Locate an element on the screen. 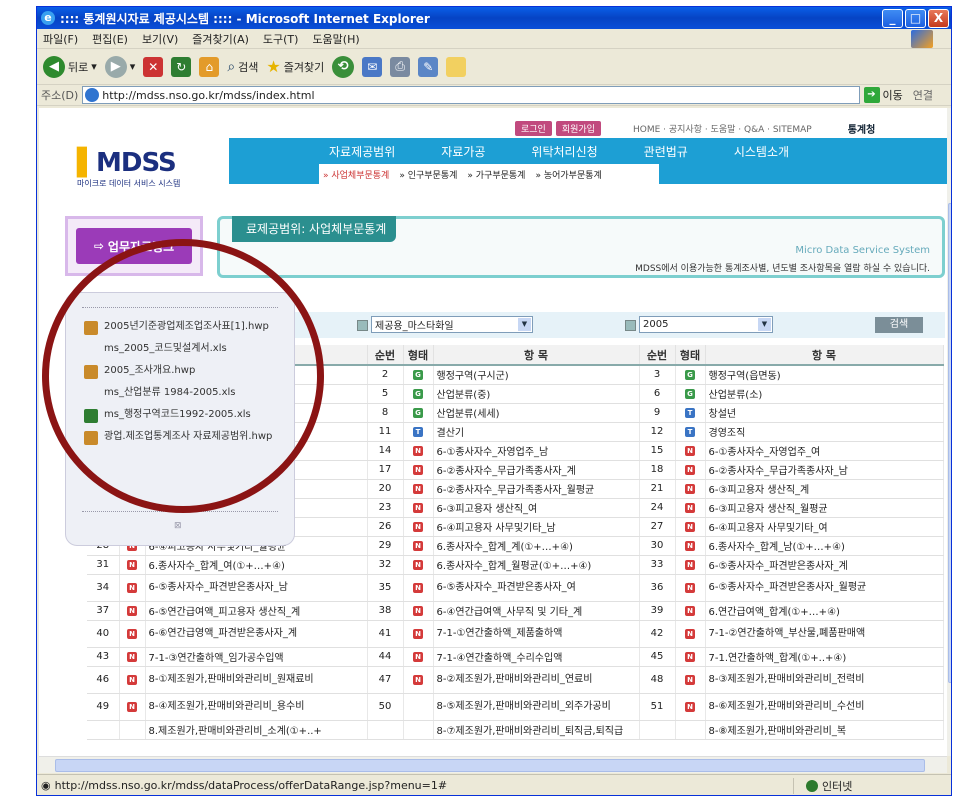 Image resolution: width=963 pixels, height=799 pixels. print-icon: ⎙ is located at coordinates (400, 66).